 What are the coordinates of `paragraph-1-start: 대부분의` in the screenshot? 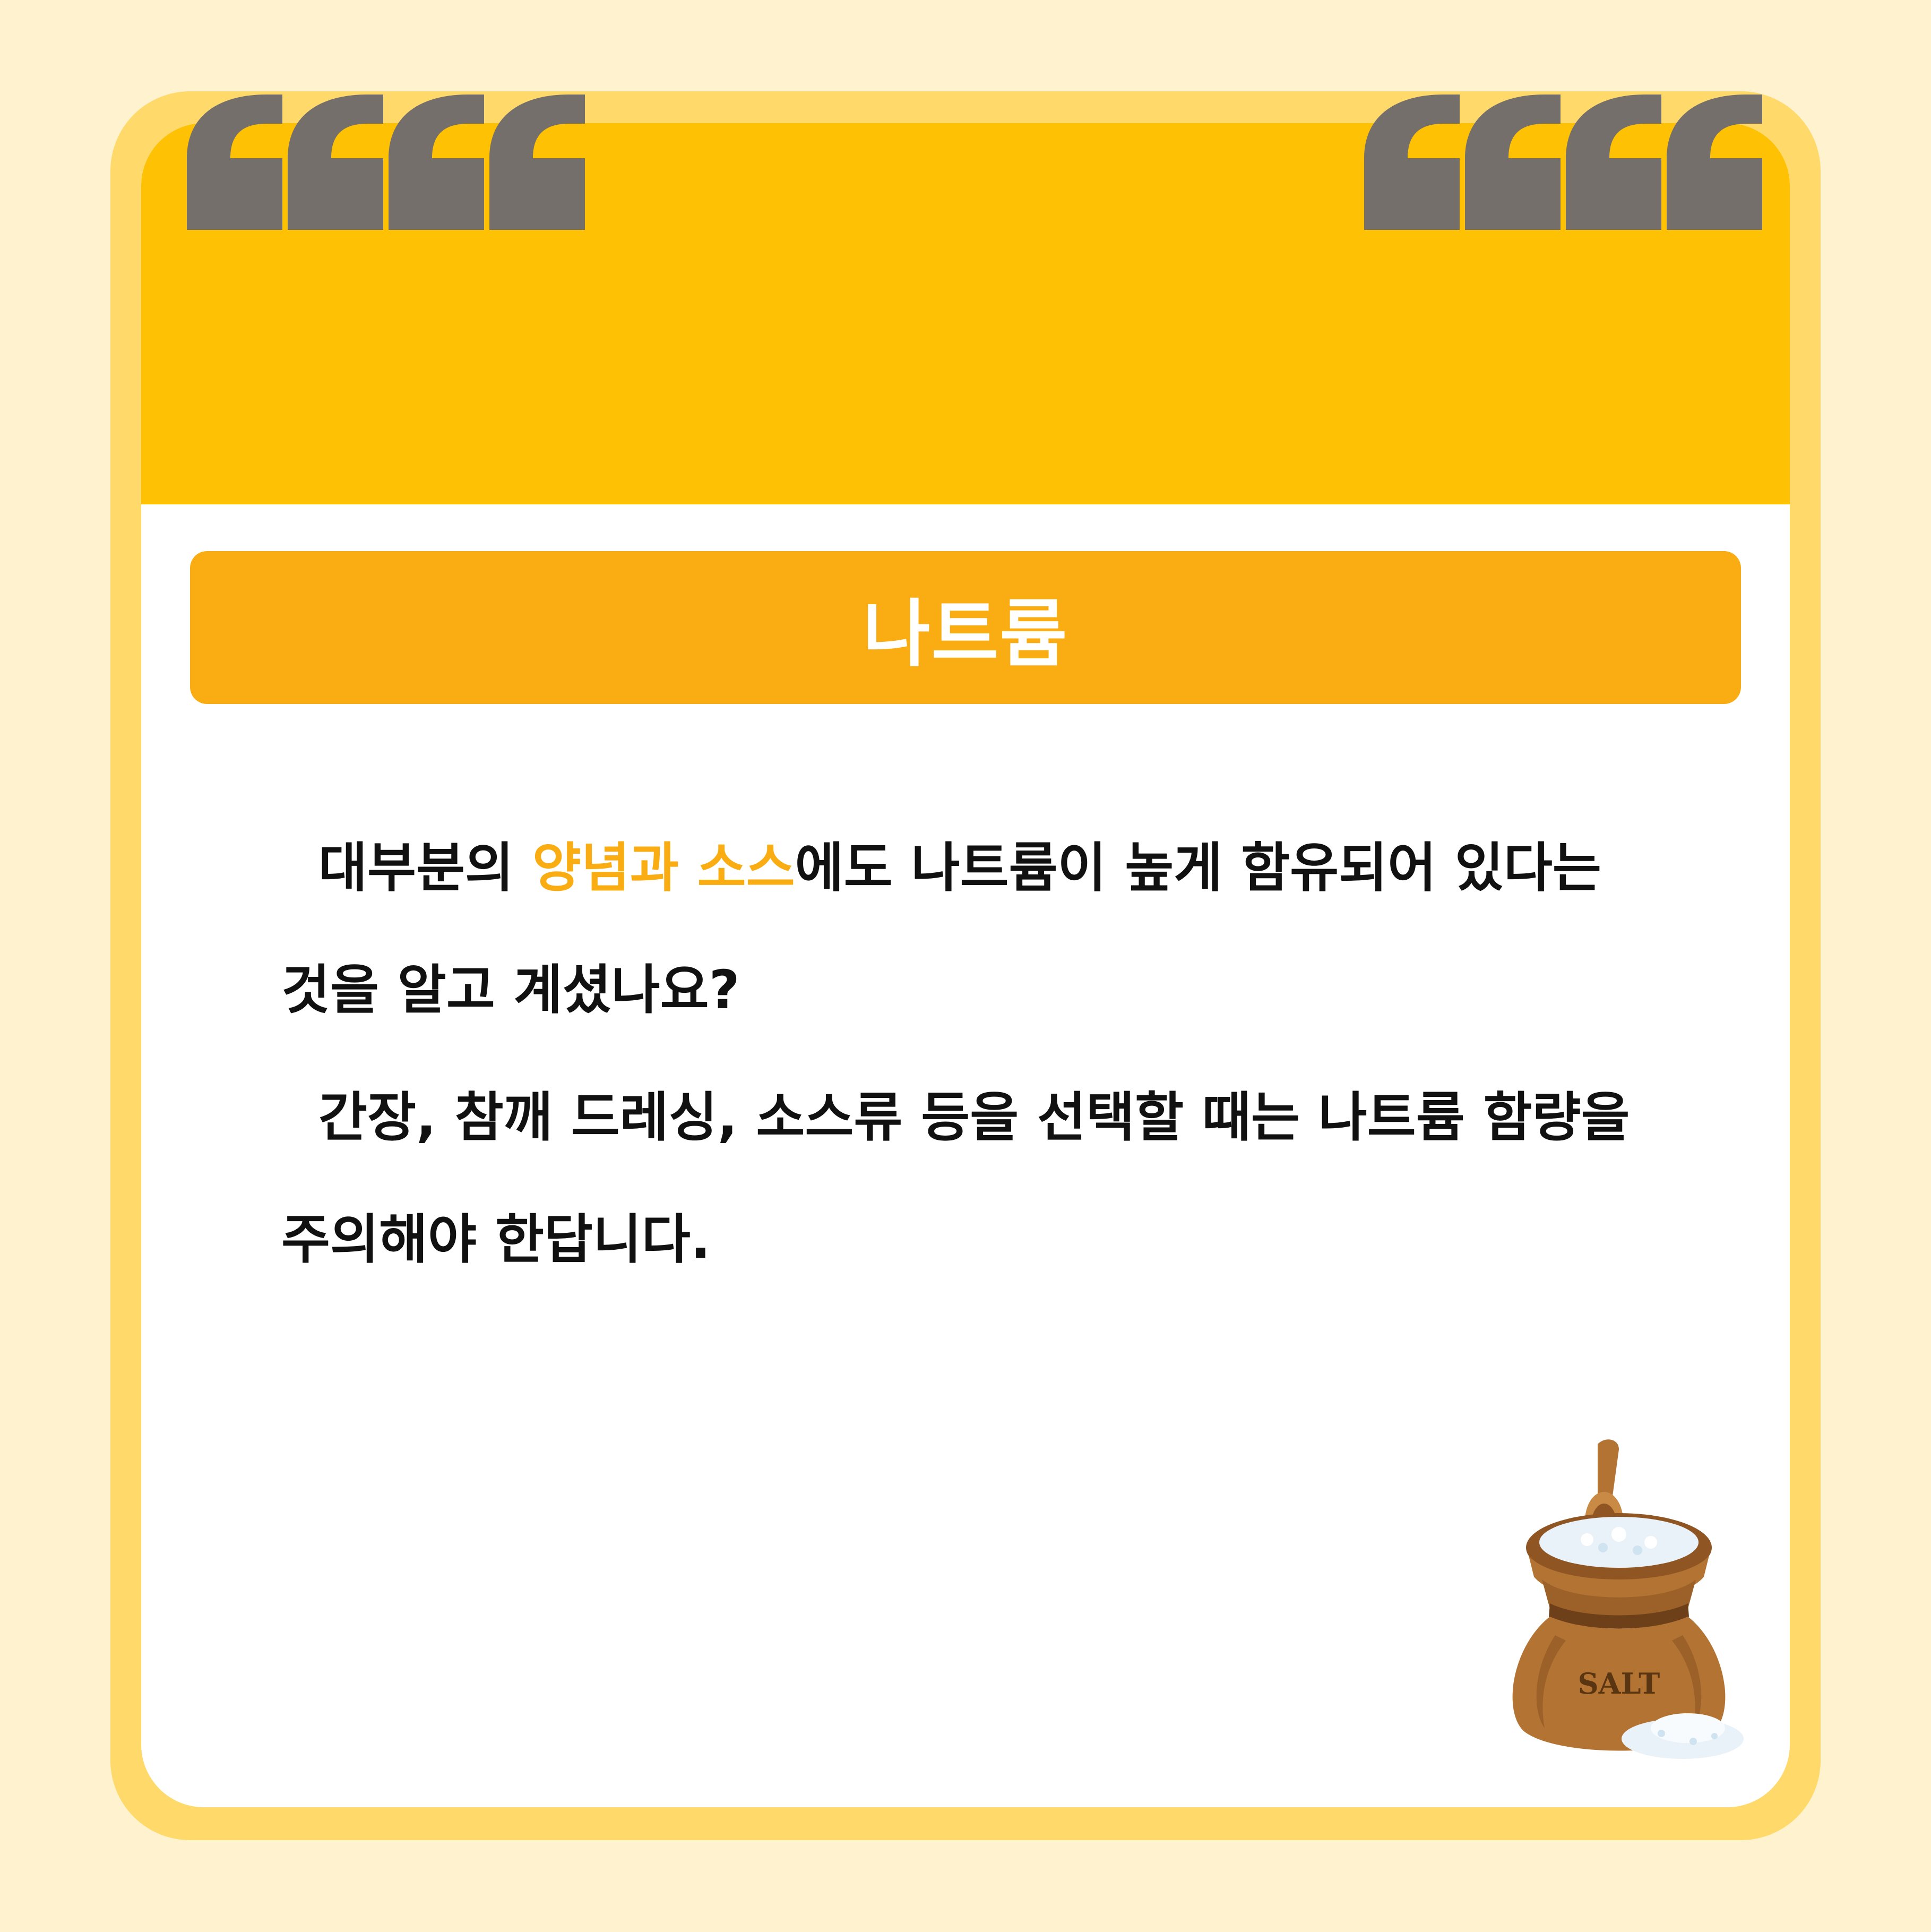 It's located at (425, 868).